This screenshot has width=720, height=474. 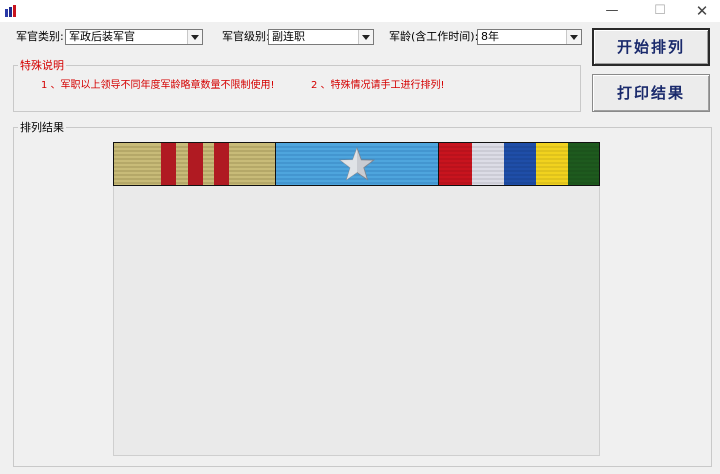 What do you see at coordinates (529, 37) in the screenshot?
I see `service-years-select: 8年` at bounding box center [529, 37].